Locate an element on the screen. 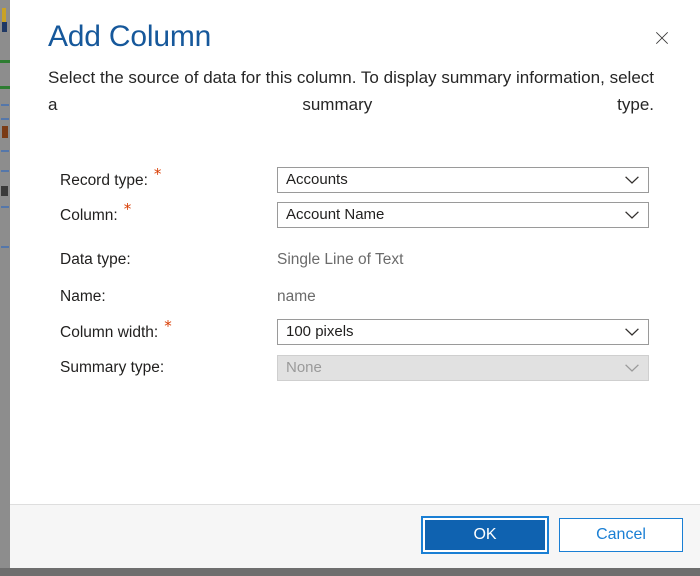 The width and height of the screenshot is (700, 576). label-column-width: Column width: * is located at coordinates (116, 332).